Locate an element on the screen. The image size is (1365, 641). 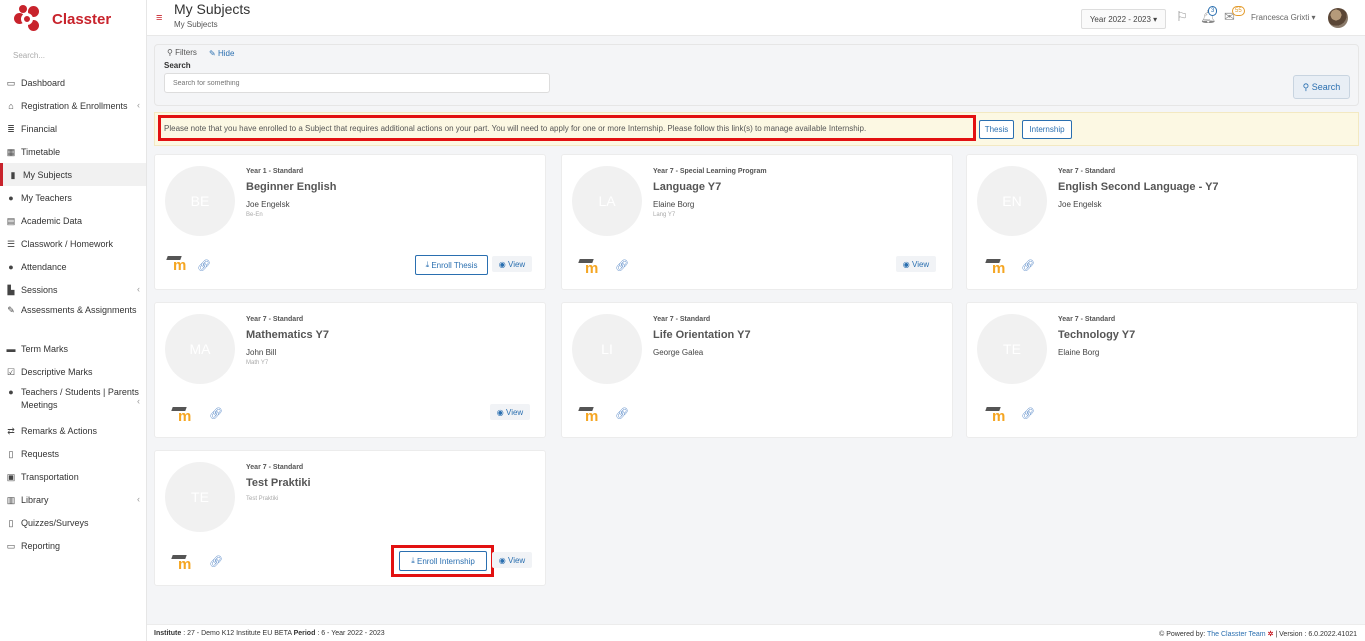
classter-logo: Classter is located at coordinates (62, 18).